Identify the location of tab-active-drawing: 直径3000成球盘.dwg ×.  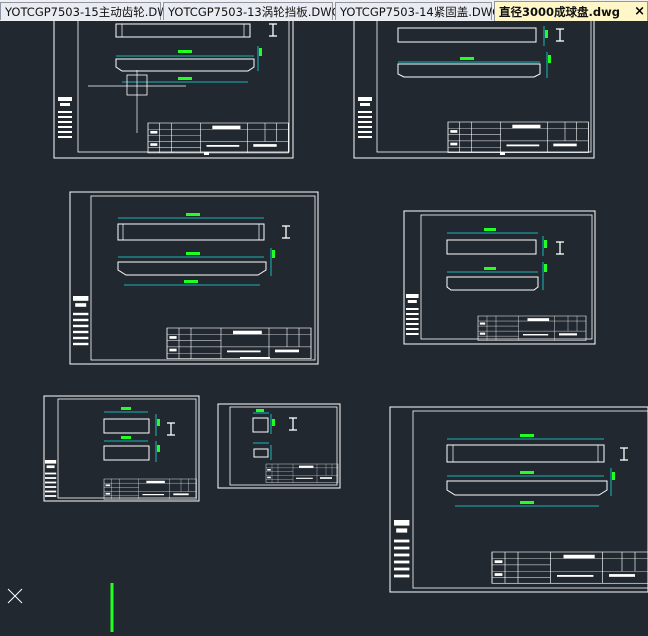
(571, 11).